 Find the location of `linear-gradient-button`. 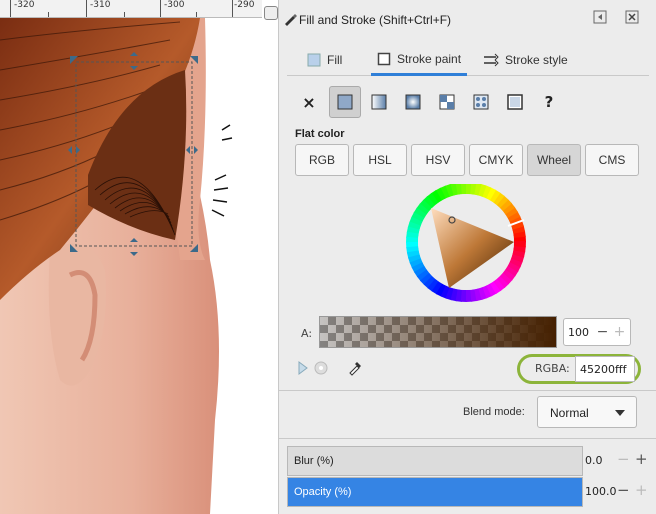

linear-gradient-button is located at coordinates (379, 102).